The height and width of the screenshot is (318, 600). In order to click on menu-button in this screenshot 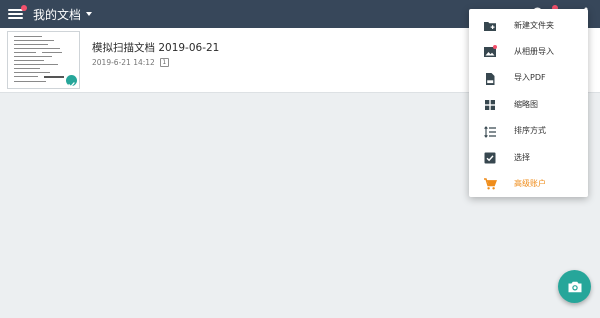, I will do `click(16, 13)`.